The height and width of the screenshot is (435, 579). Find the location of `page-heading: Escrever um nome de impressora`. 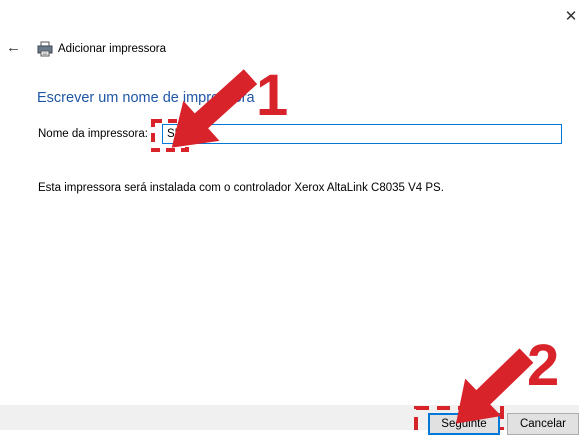

page-heading: Escrever um nome de impressora is located at coordinates (146, 98).